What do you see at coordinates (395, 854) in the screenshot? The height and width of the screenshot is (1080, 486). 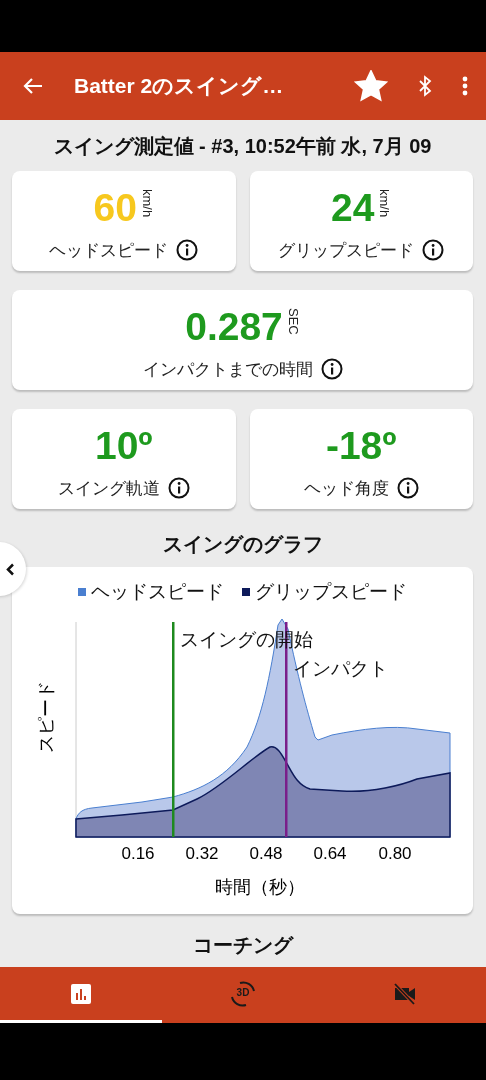 I see `axis-tick-label: 0.80` at bounding box center [395, 854].